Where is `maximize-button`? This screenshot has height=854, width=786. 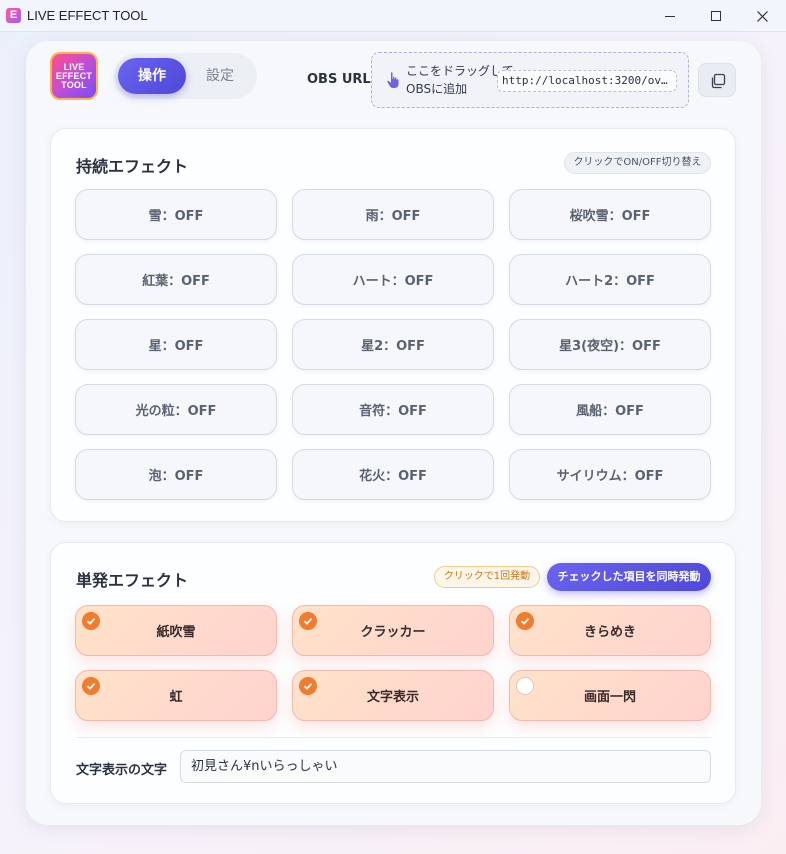
maximize-button is located at coordinates (716, 16).